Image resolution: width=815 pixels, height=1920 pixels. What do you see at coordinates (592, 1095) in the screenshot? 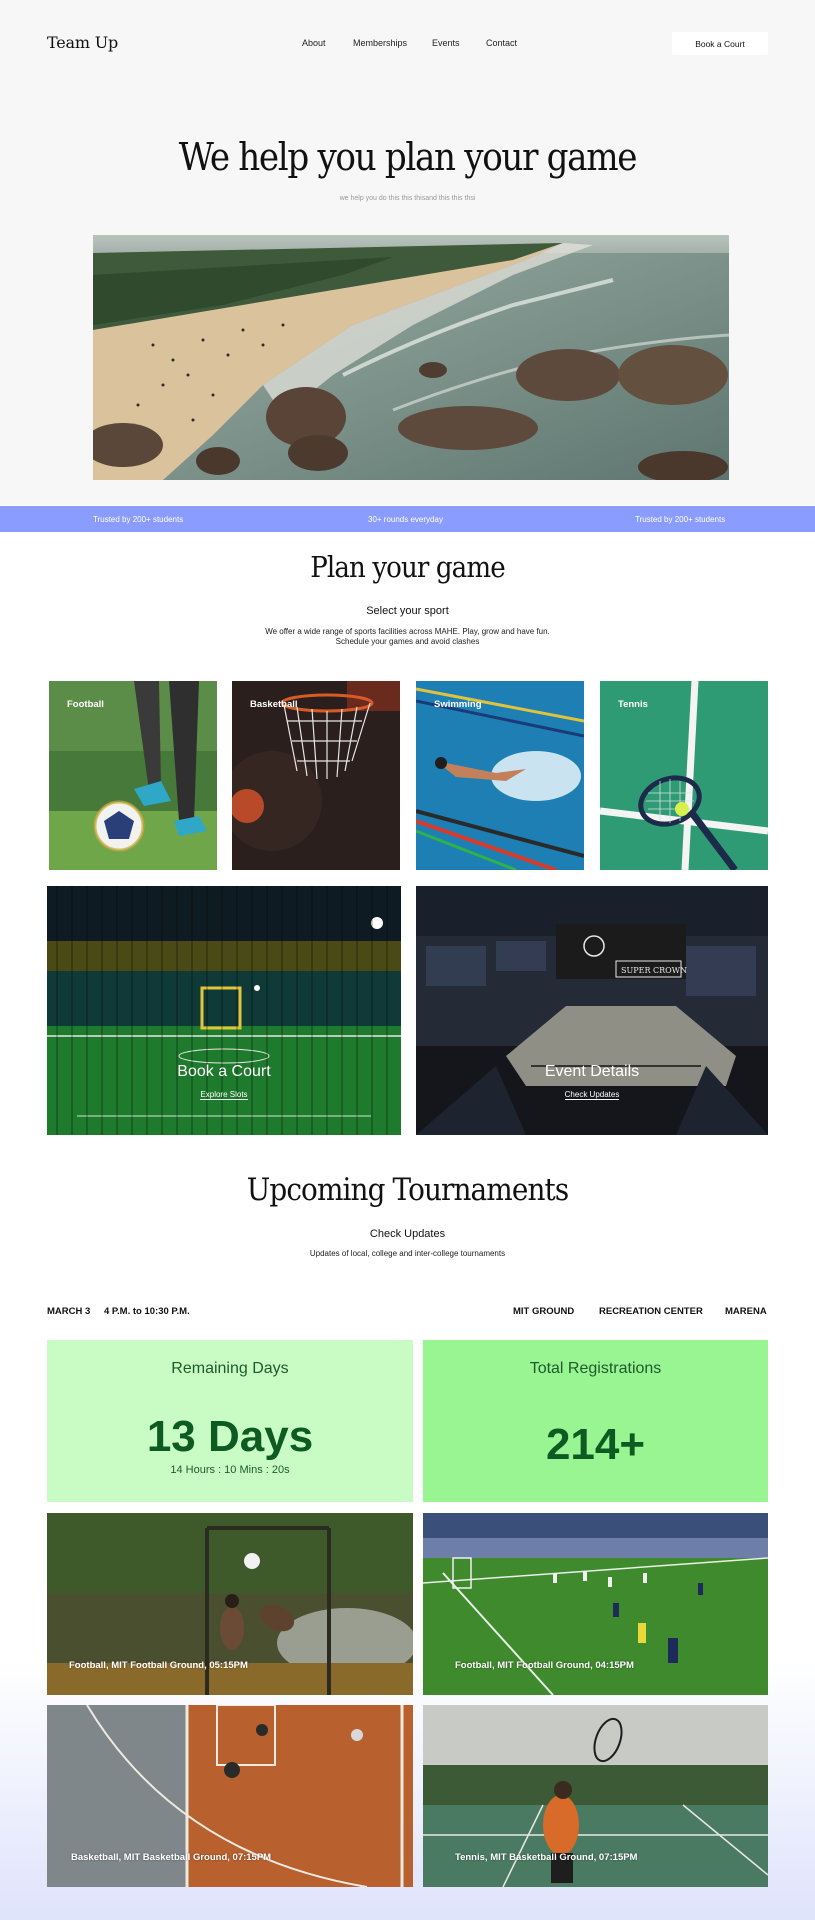
I see `check-updates-link: Check Updates` at bounding box center [592, 1095].